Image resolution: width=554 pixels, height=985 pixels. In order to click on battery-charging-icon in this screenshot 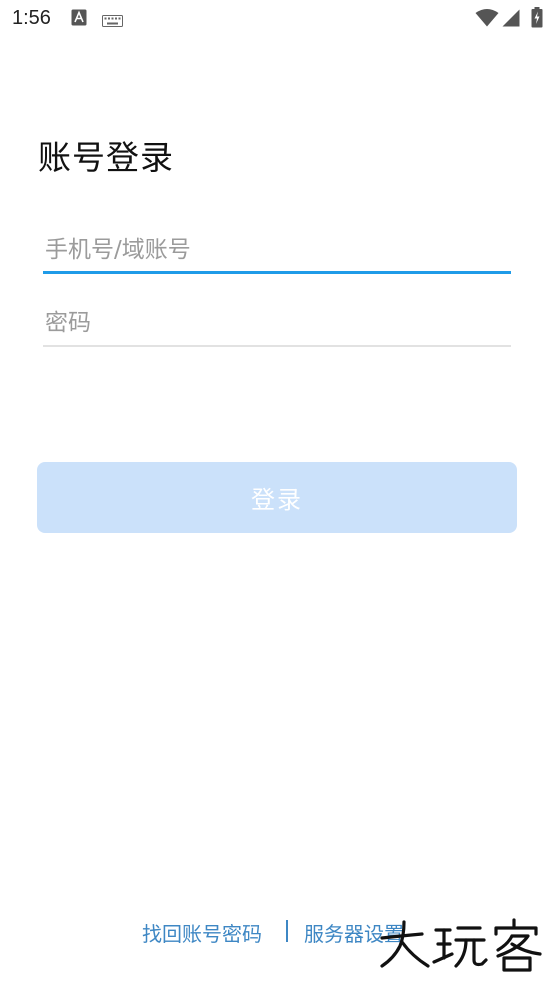, I will do `click(537, 19)`.